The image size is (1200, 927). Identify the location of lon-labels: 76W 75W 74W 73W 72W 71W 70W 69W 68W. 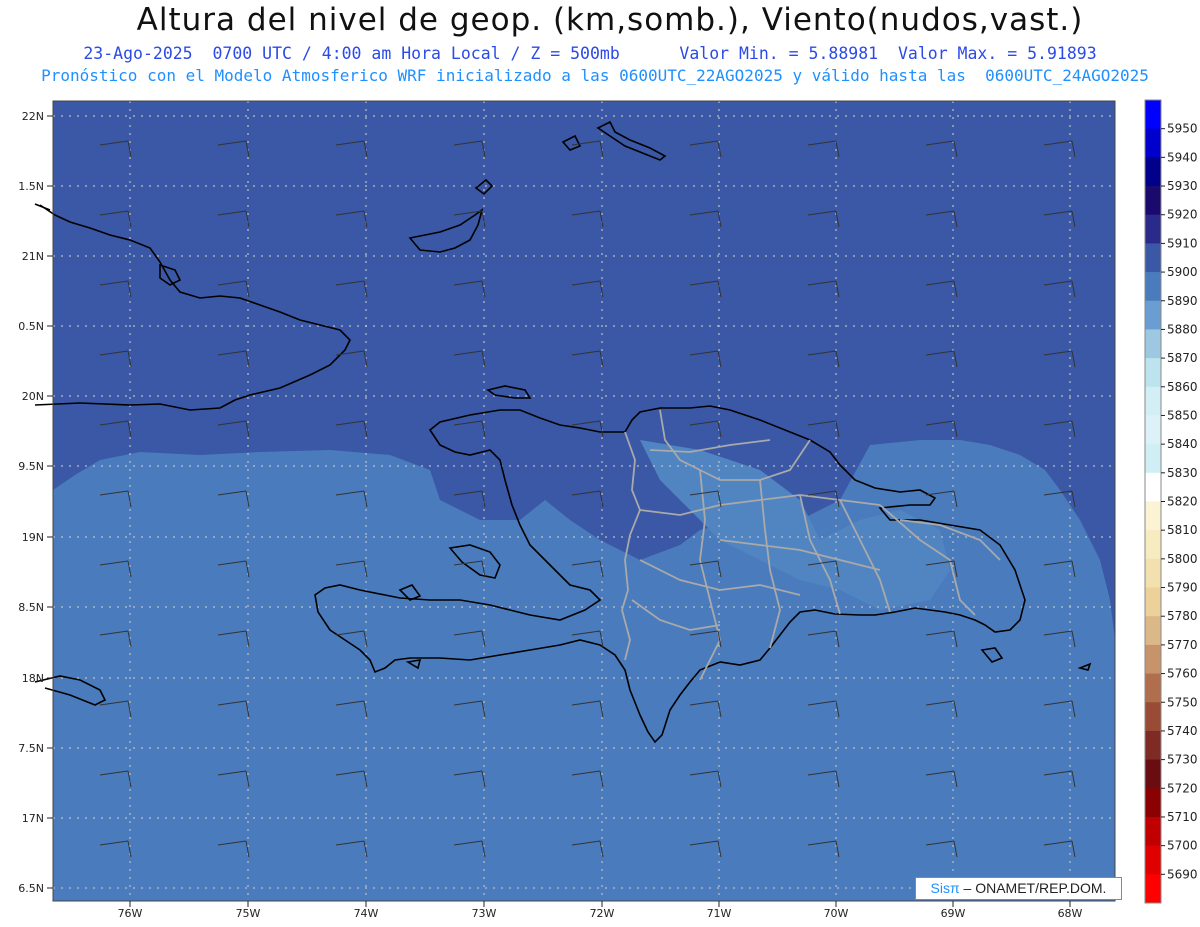
(600, 910).